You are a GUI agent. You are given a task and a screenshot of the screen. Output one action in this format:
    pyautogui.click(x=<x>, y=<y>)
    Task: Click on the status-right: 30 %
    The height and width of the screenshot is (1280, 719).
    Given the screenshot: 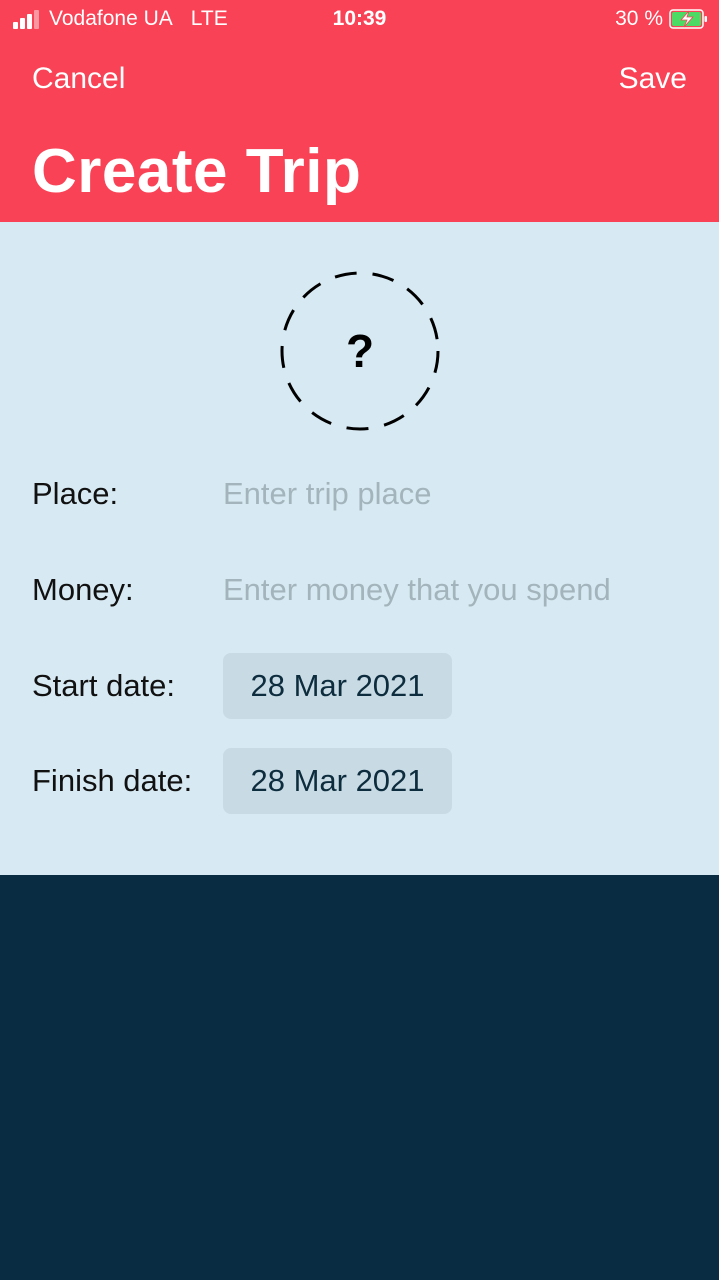 What is the action you would take?
    pyautogui.click(x=662, y=19)
    